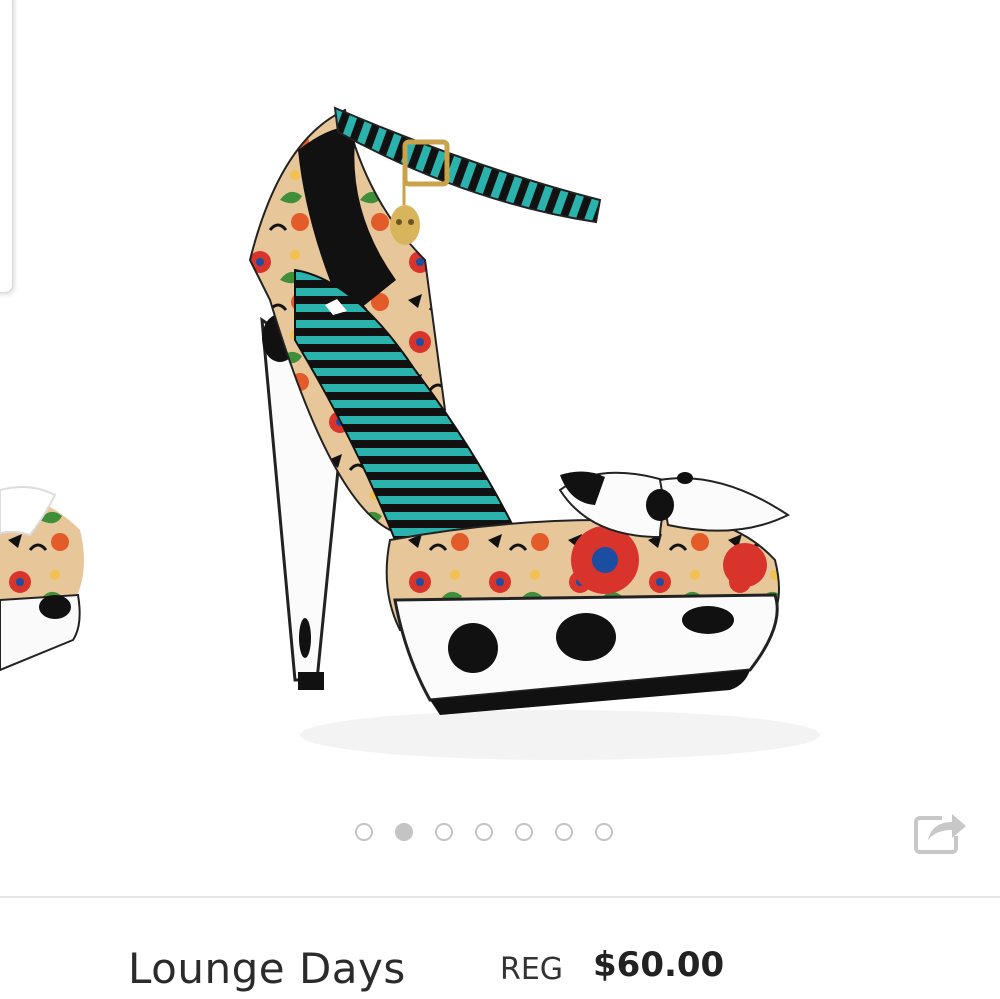 Image resolution: width=1000 pixels, height=999 pixels. What do you see at coordinates (940, 831) in the screenshot?
I see `share-arrow-icon` at bounding box center [940, 831].